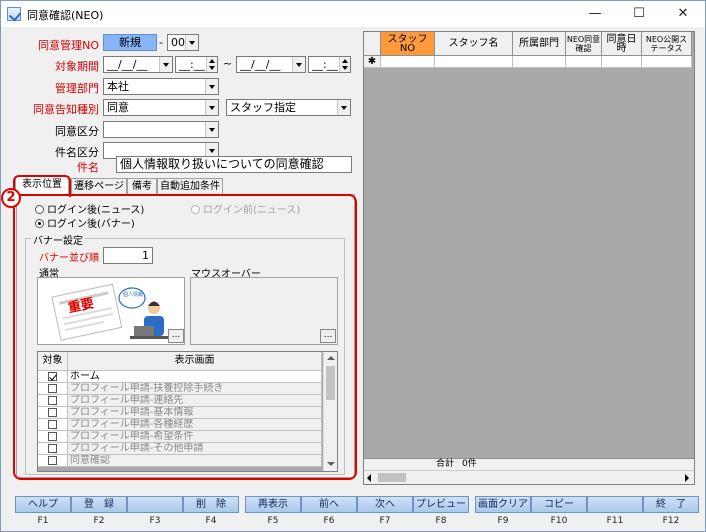 This screenshot has width=706, height=532. What do you see at coordinates (273, 504) in the screenshot?
I see `refresh-button: 再表示` at bounding box center [273, 504].